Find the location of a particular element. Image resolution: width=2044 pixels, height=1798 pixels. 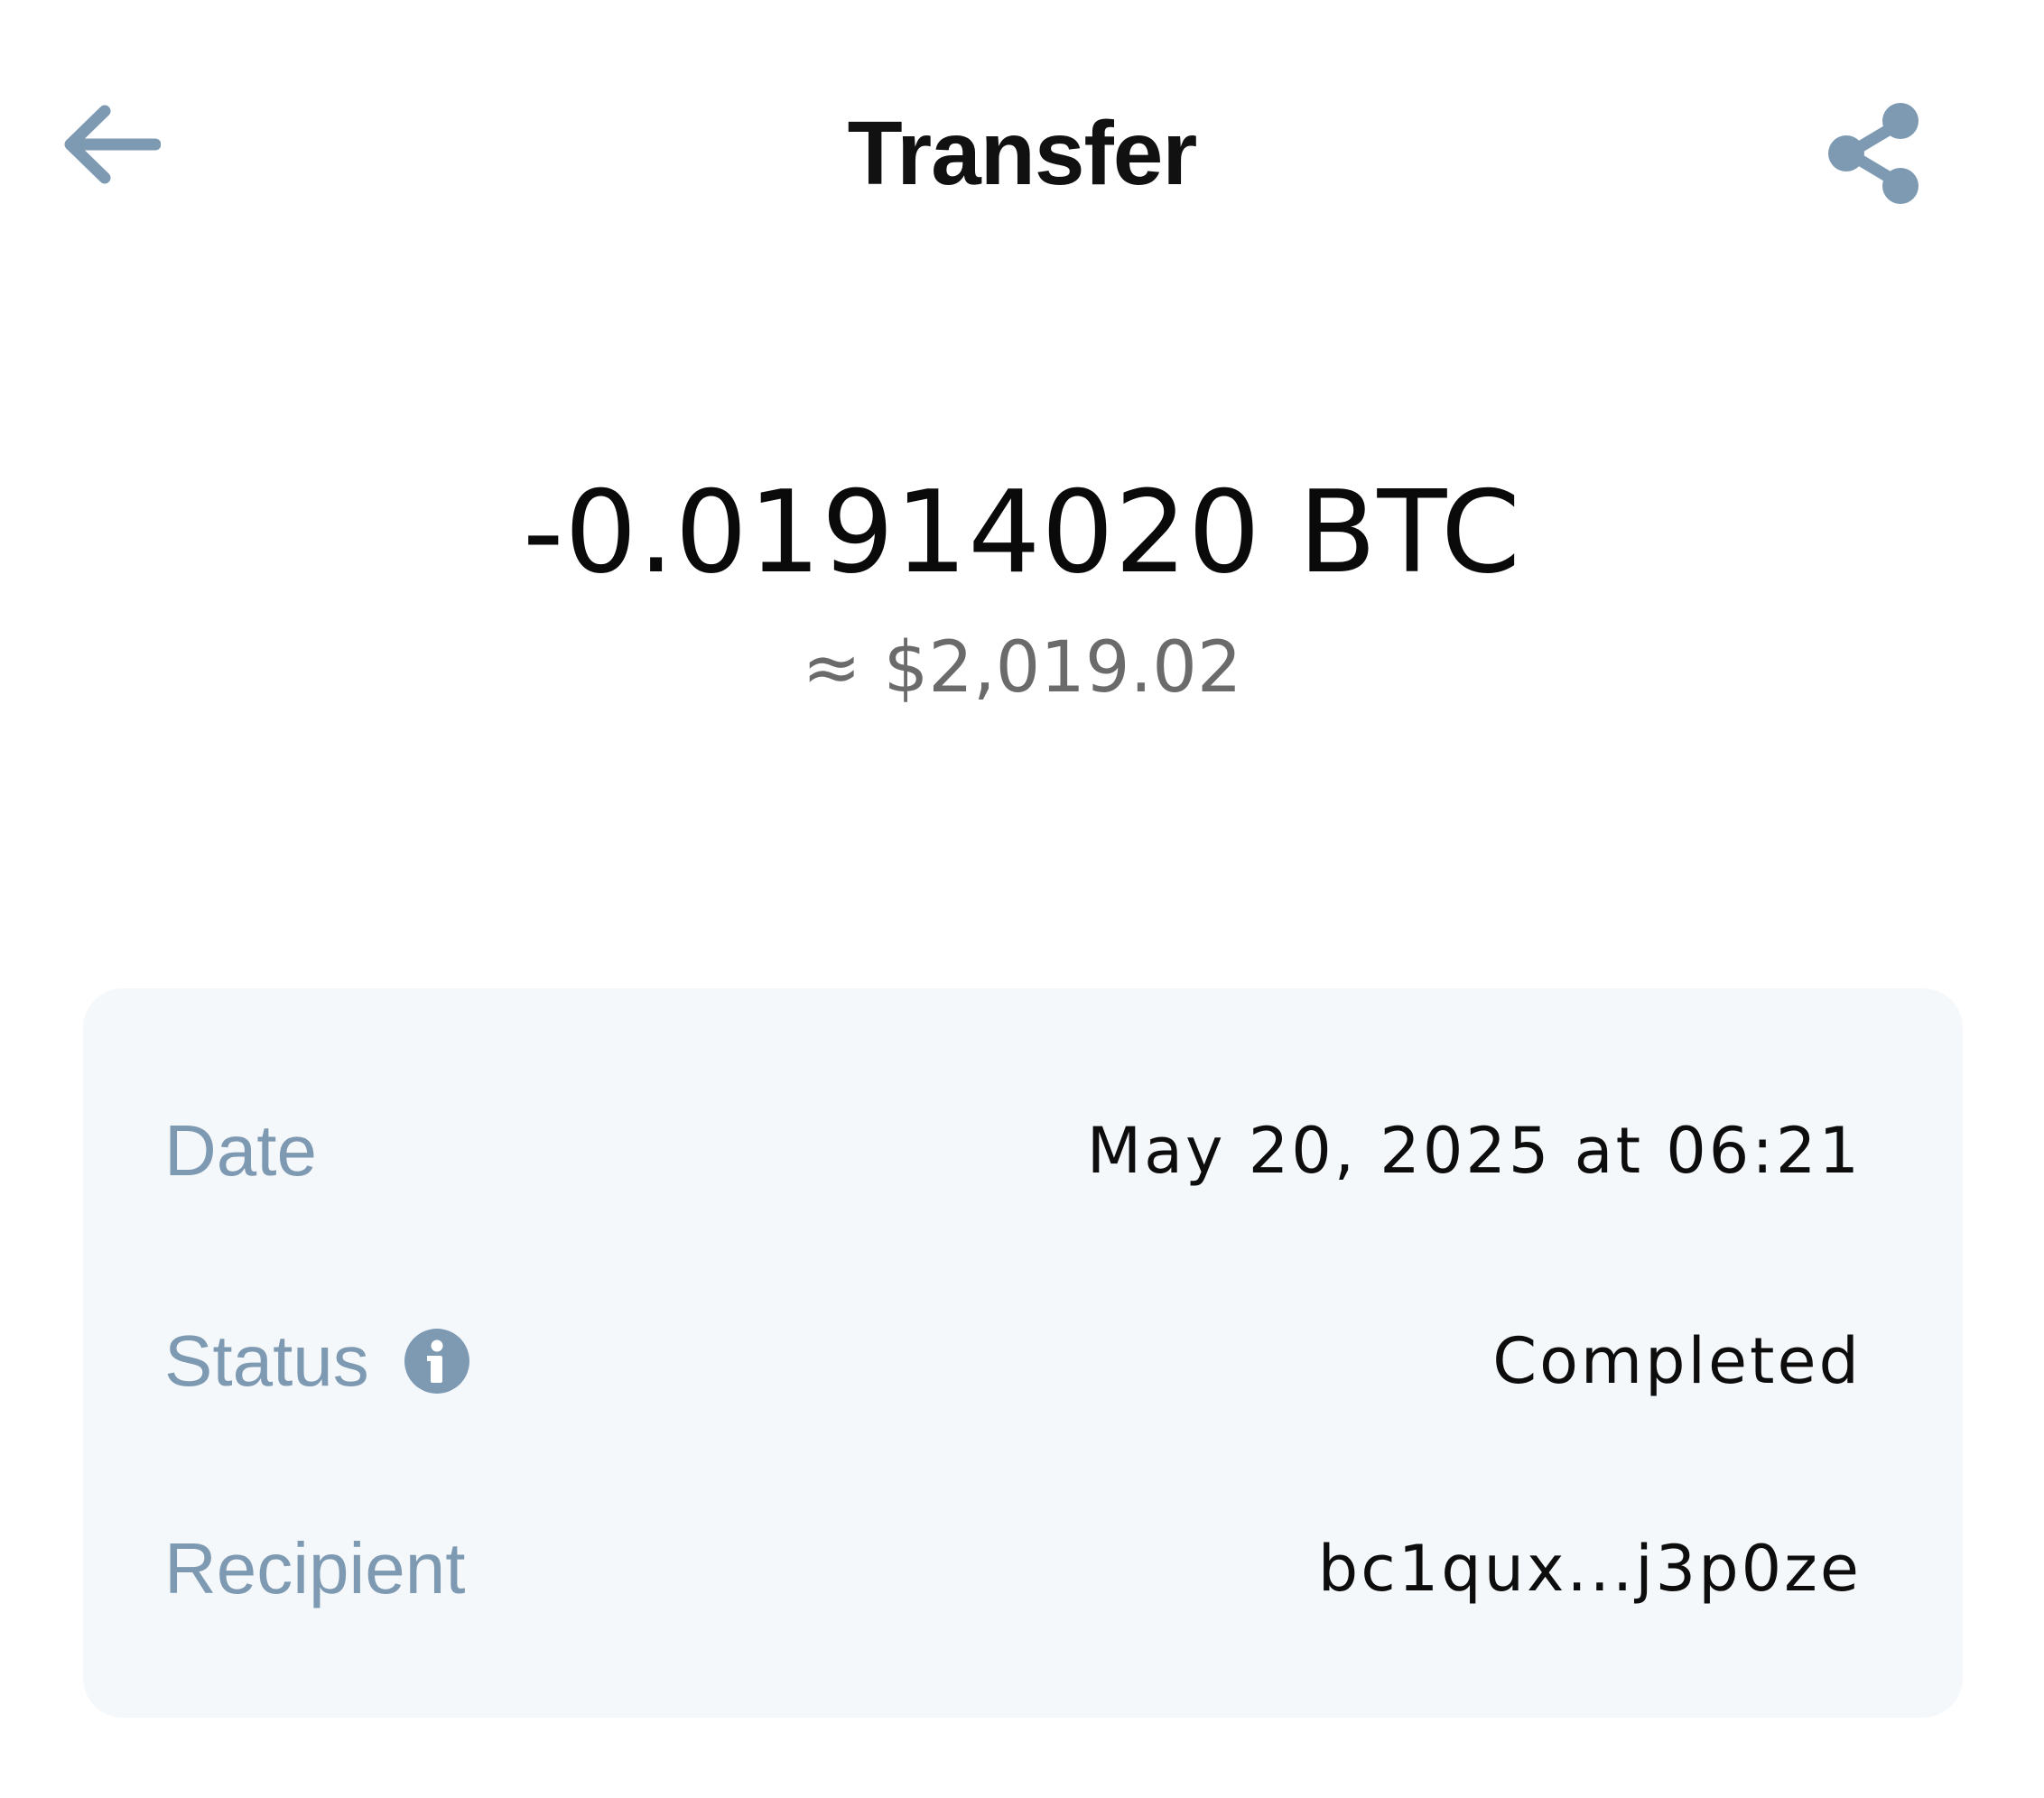

page-title: Transfer is located at coordinates (1023, 153).